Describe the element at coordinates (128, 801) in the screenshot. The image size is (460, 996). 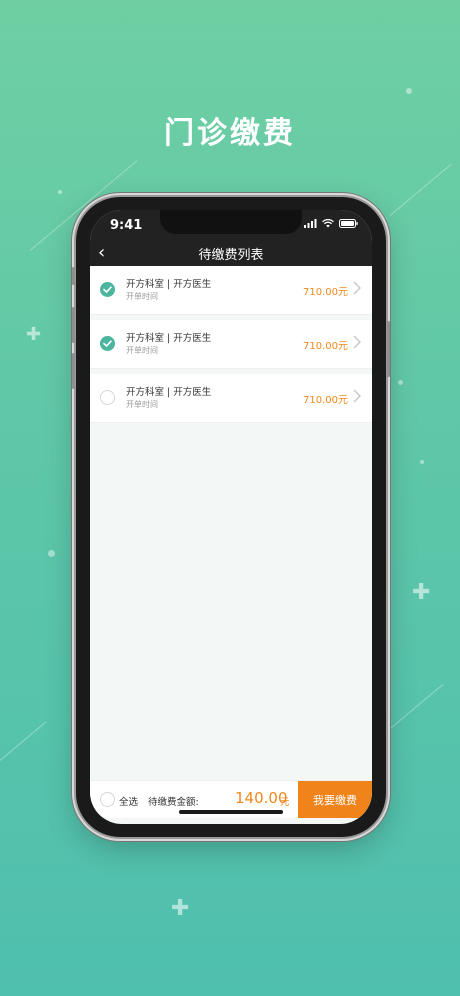
I see `select-all-label: 全选` at that location.